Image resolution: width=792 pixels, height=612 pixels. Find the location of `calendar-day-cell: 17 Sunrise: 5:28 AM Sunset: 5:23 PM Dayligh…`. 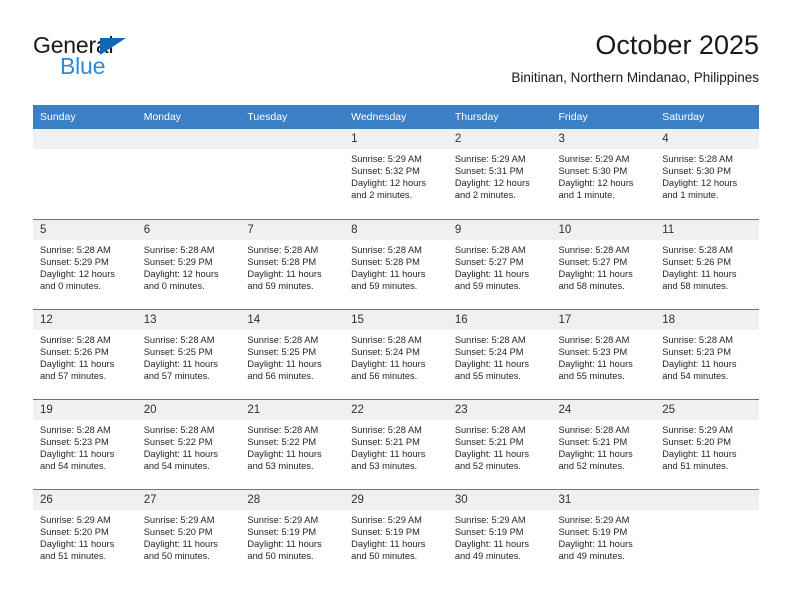

calendar-day-cell: 17 Sunrise: 5:28 AM Sunset: 5:23 PM Dayligh… is located at coordinates (603, 353).